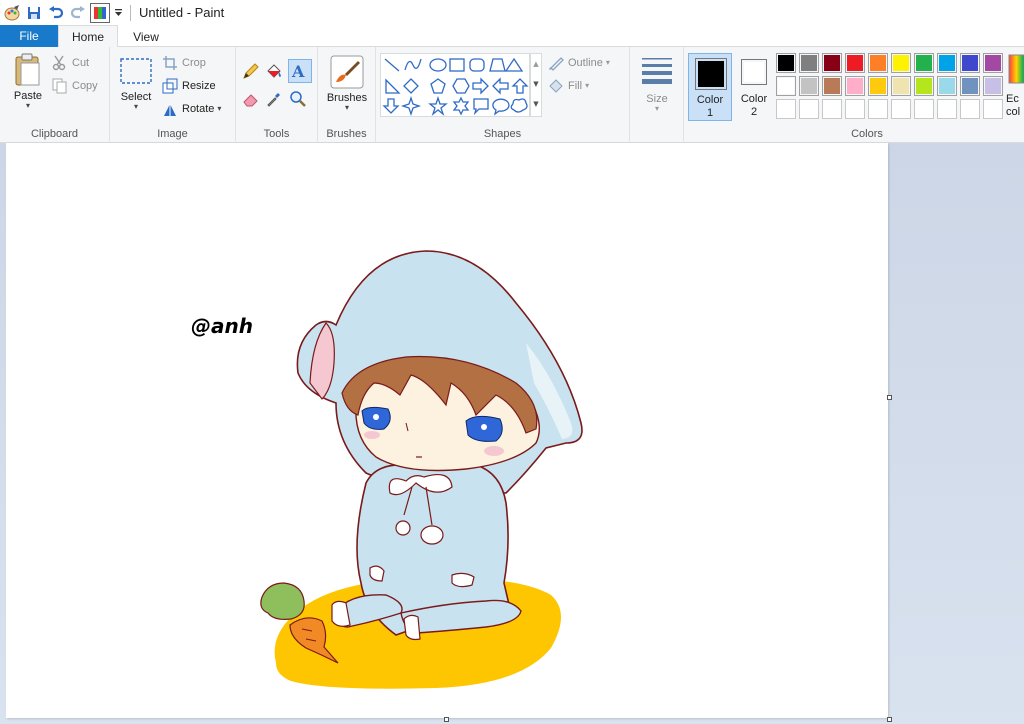  Describe the element at coordinates (1015, 87) in the screenshot. I see `edit-colors-button: Ec col` at that location.